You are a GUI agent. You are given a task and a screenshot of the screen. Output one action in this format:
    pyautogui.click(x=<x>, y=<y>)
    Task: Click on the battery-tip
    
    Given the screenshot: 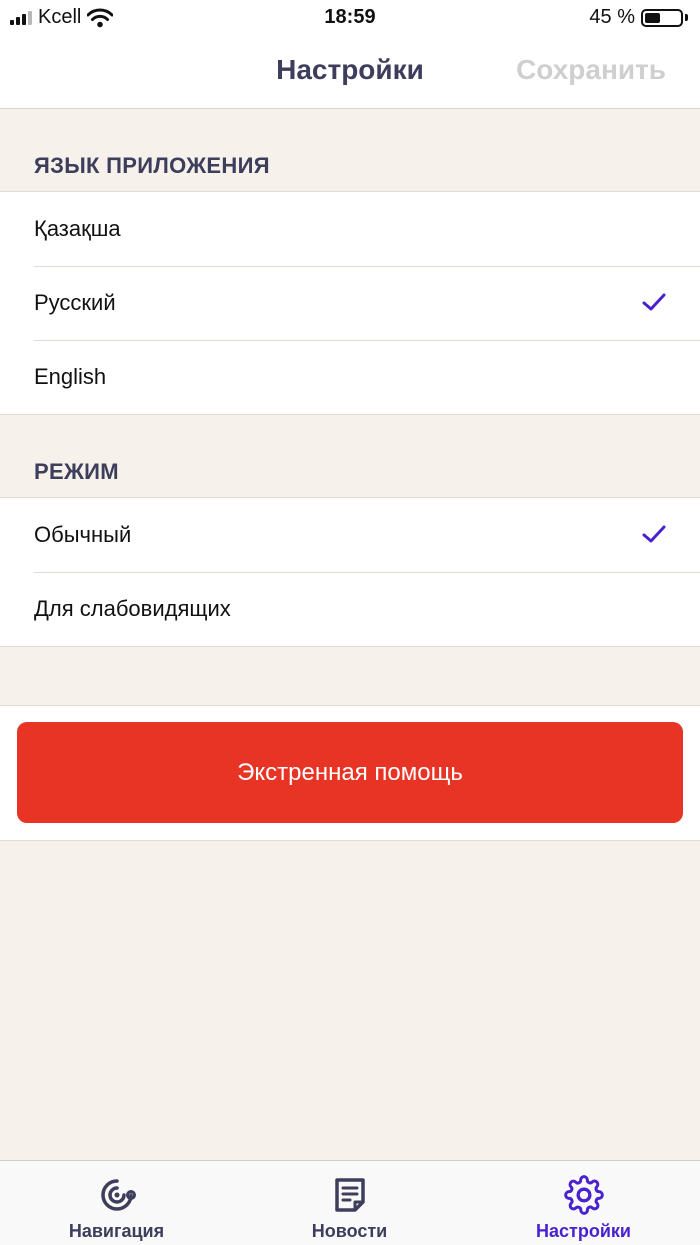 What is the action you would take?
    pyautogui.click(x=686, y=17)
    